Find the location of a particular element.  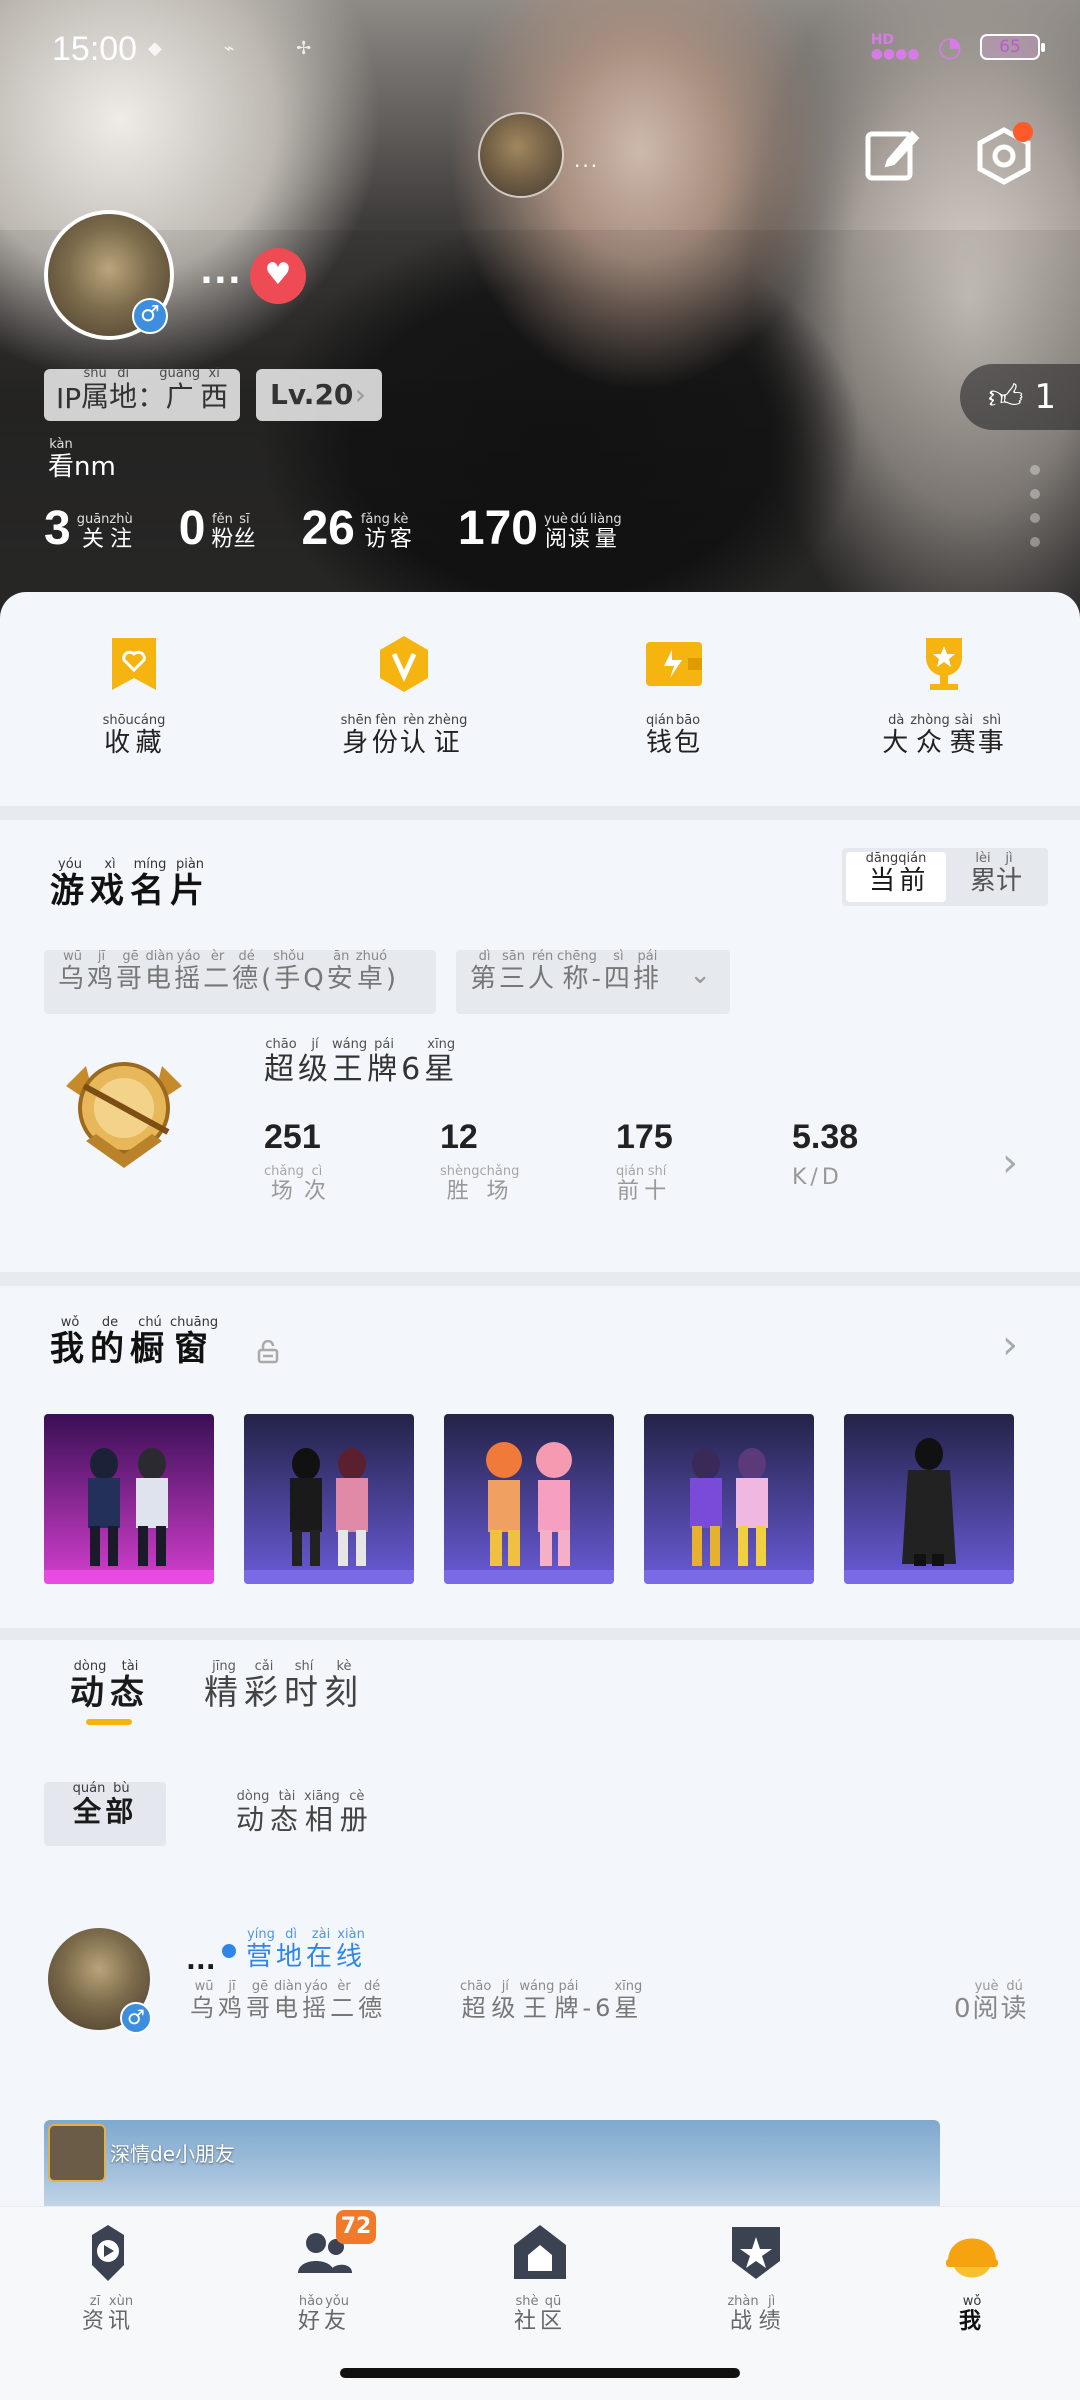

settings-notification-dot is located at coordinates (1023, 132).